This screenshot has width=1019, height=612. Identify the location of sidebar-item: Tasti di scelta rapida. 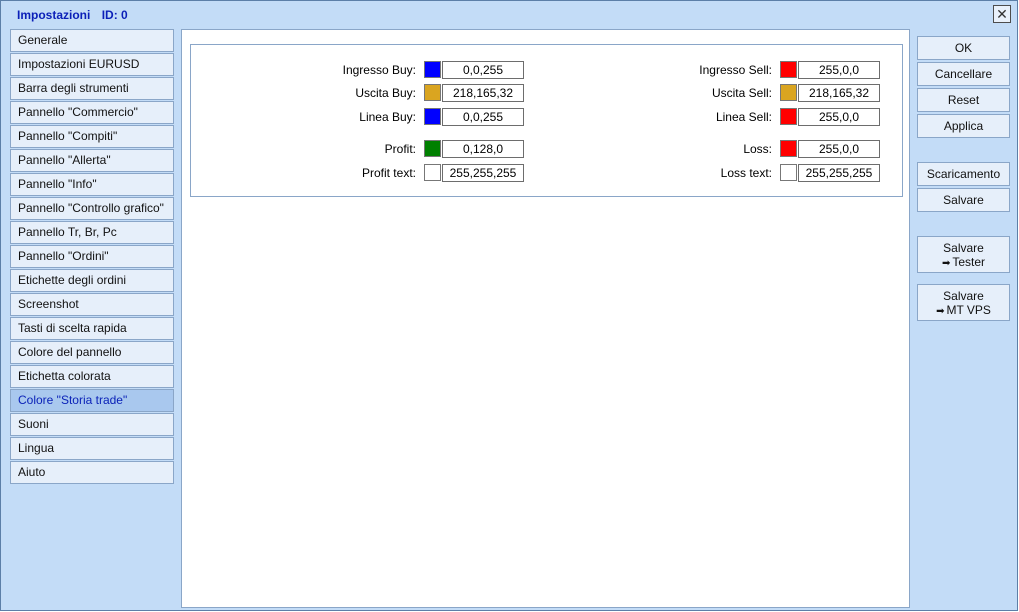
(92, 328).